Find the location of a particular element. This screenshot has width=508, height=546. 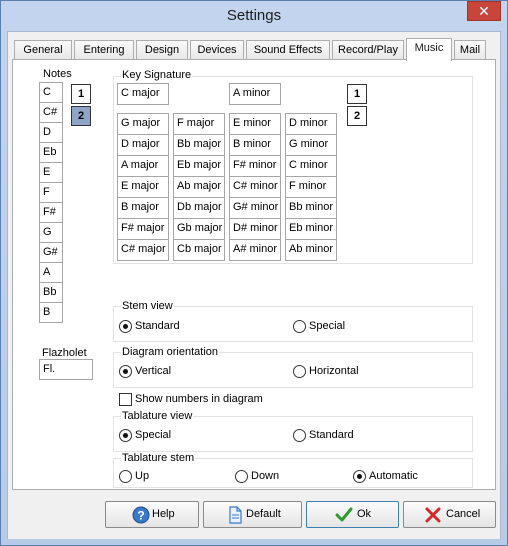

key-cell: G major is located at coordinates (143, 124).